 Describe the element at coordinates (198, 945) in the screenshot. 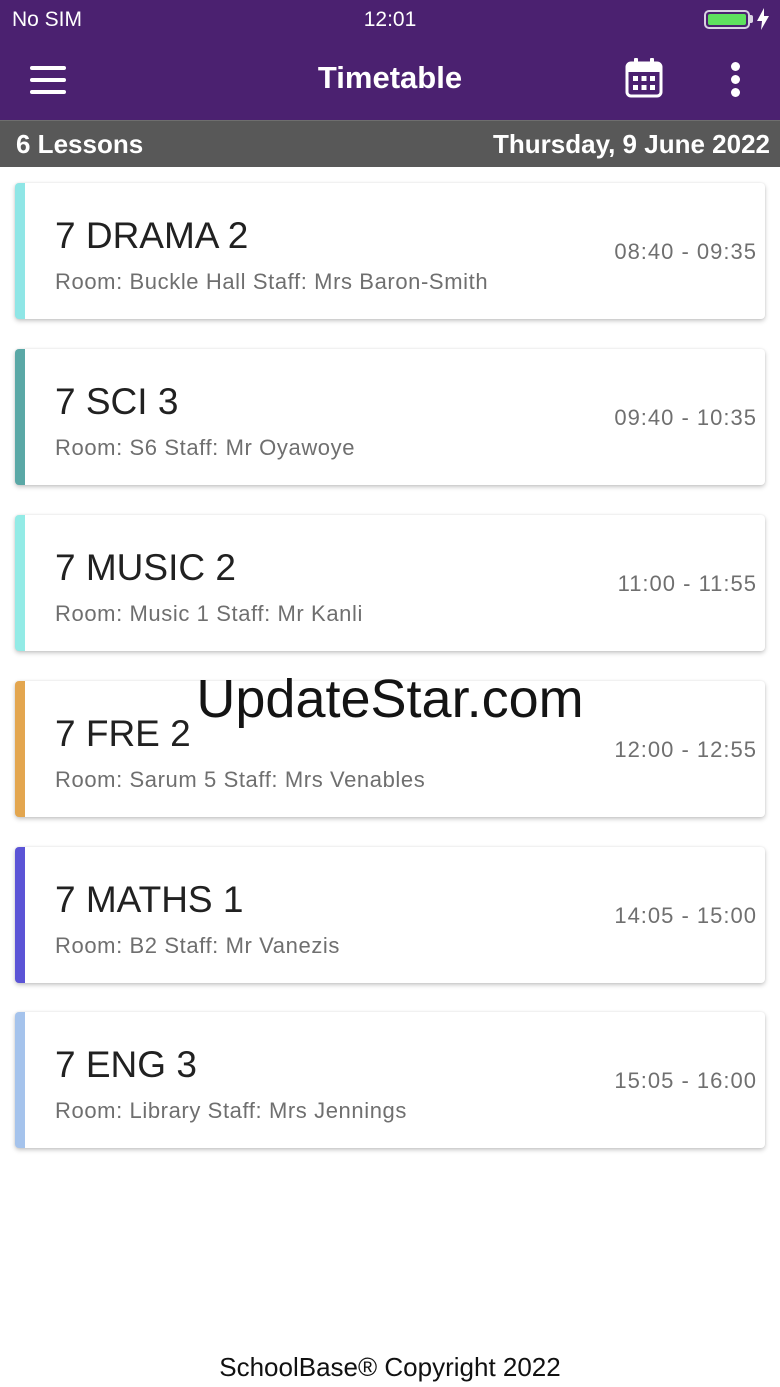

I see `lesson-details: Room: B2 Staff: Mr Vanezis` at that location.